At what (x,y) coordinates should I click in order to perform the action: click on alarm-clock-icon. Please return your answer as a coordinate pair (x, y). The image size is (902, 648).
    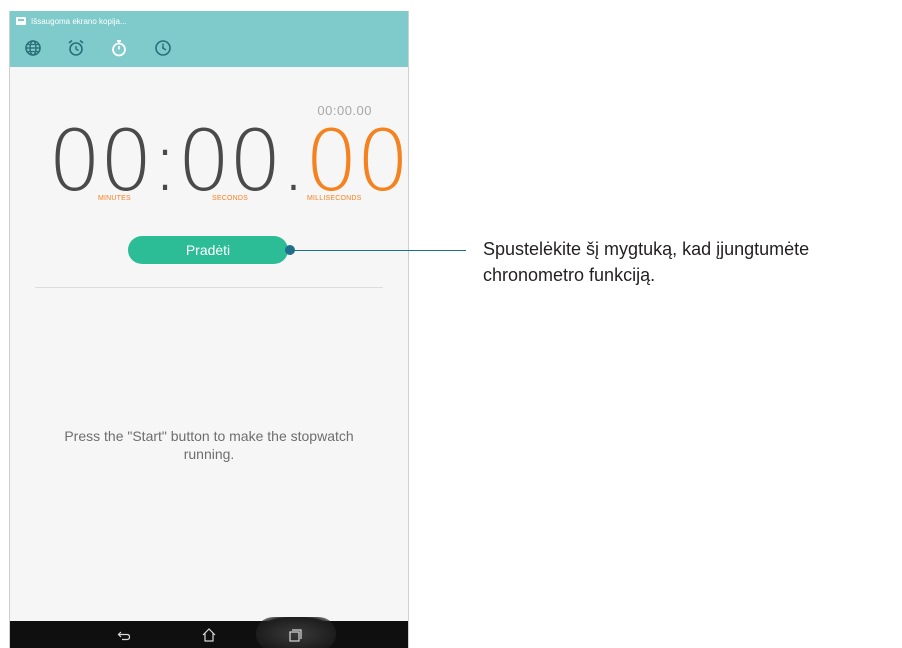
    Looking at the image, I should click on (76, 47).